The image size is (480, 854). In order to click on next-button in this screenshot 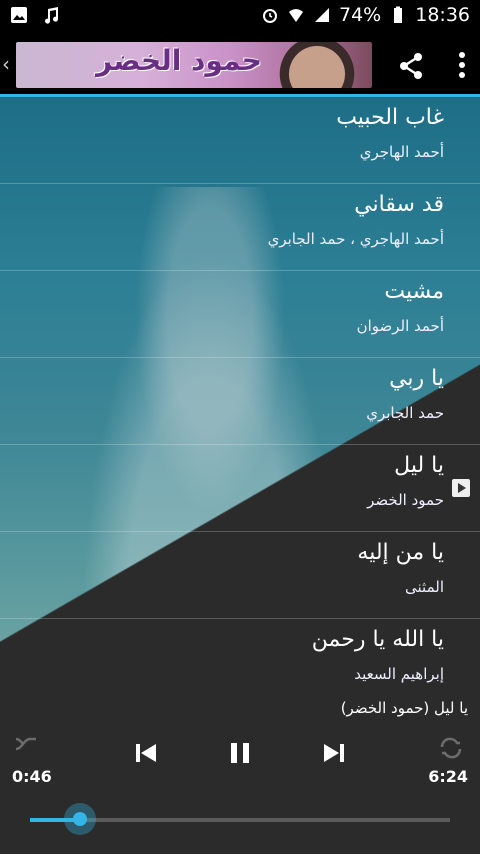, I will do `click(334, 753)`.